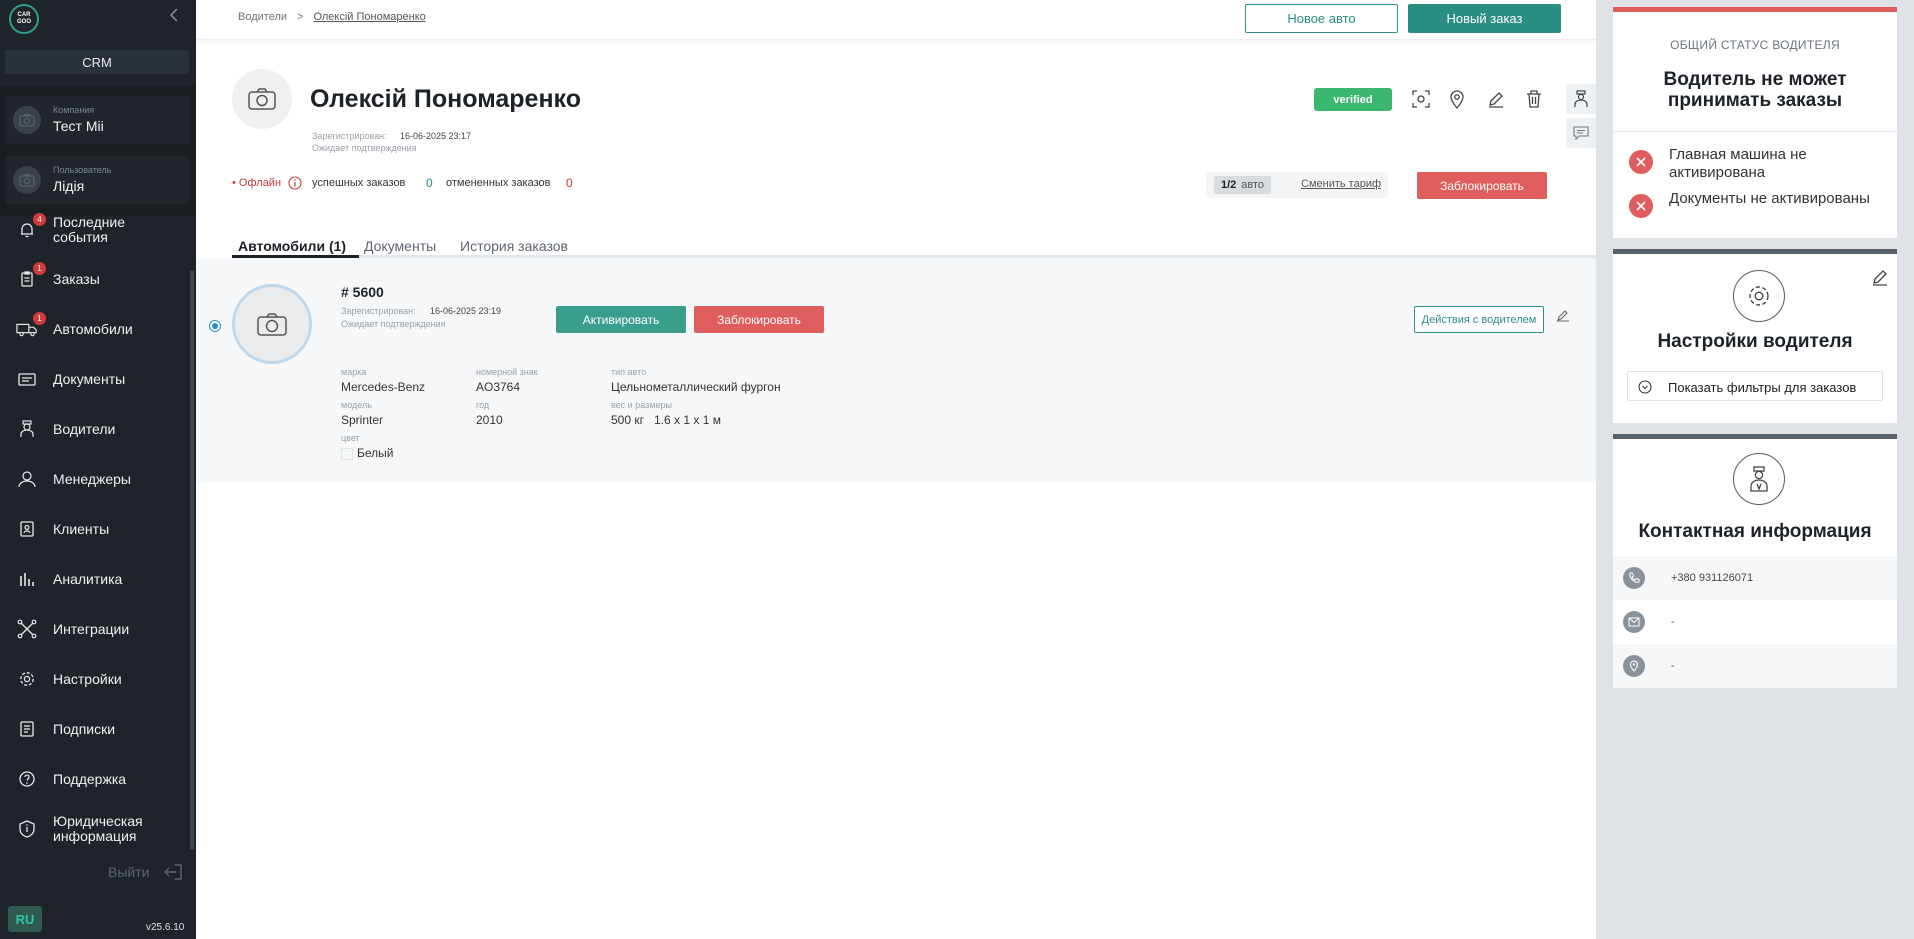  I want to click on account-block: Компания Тест Mii Пользователь Лідія, so click(98, 151).